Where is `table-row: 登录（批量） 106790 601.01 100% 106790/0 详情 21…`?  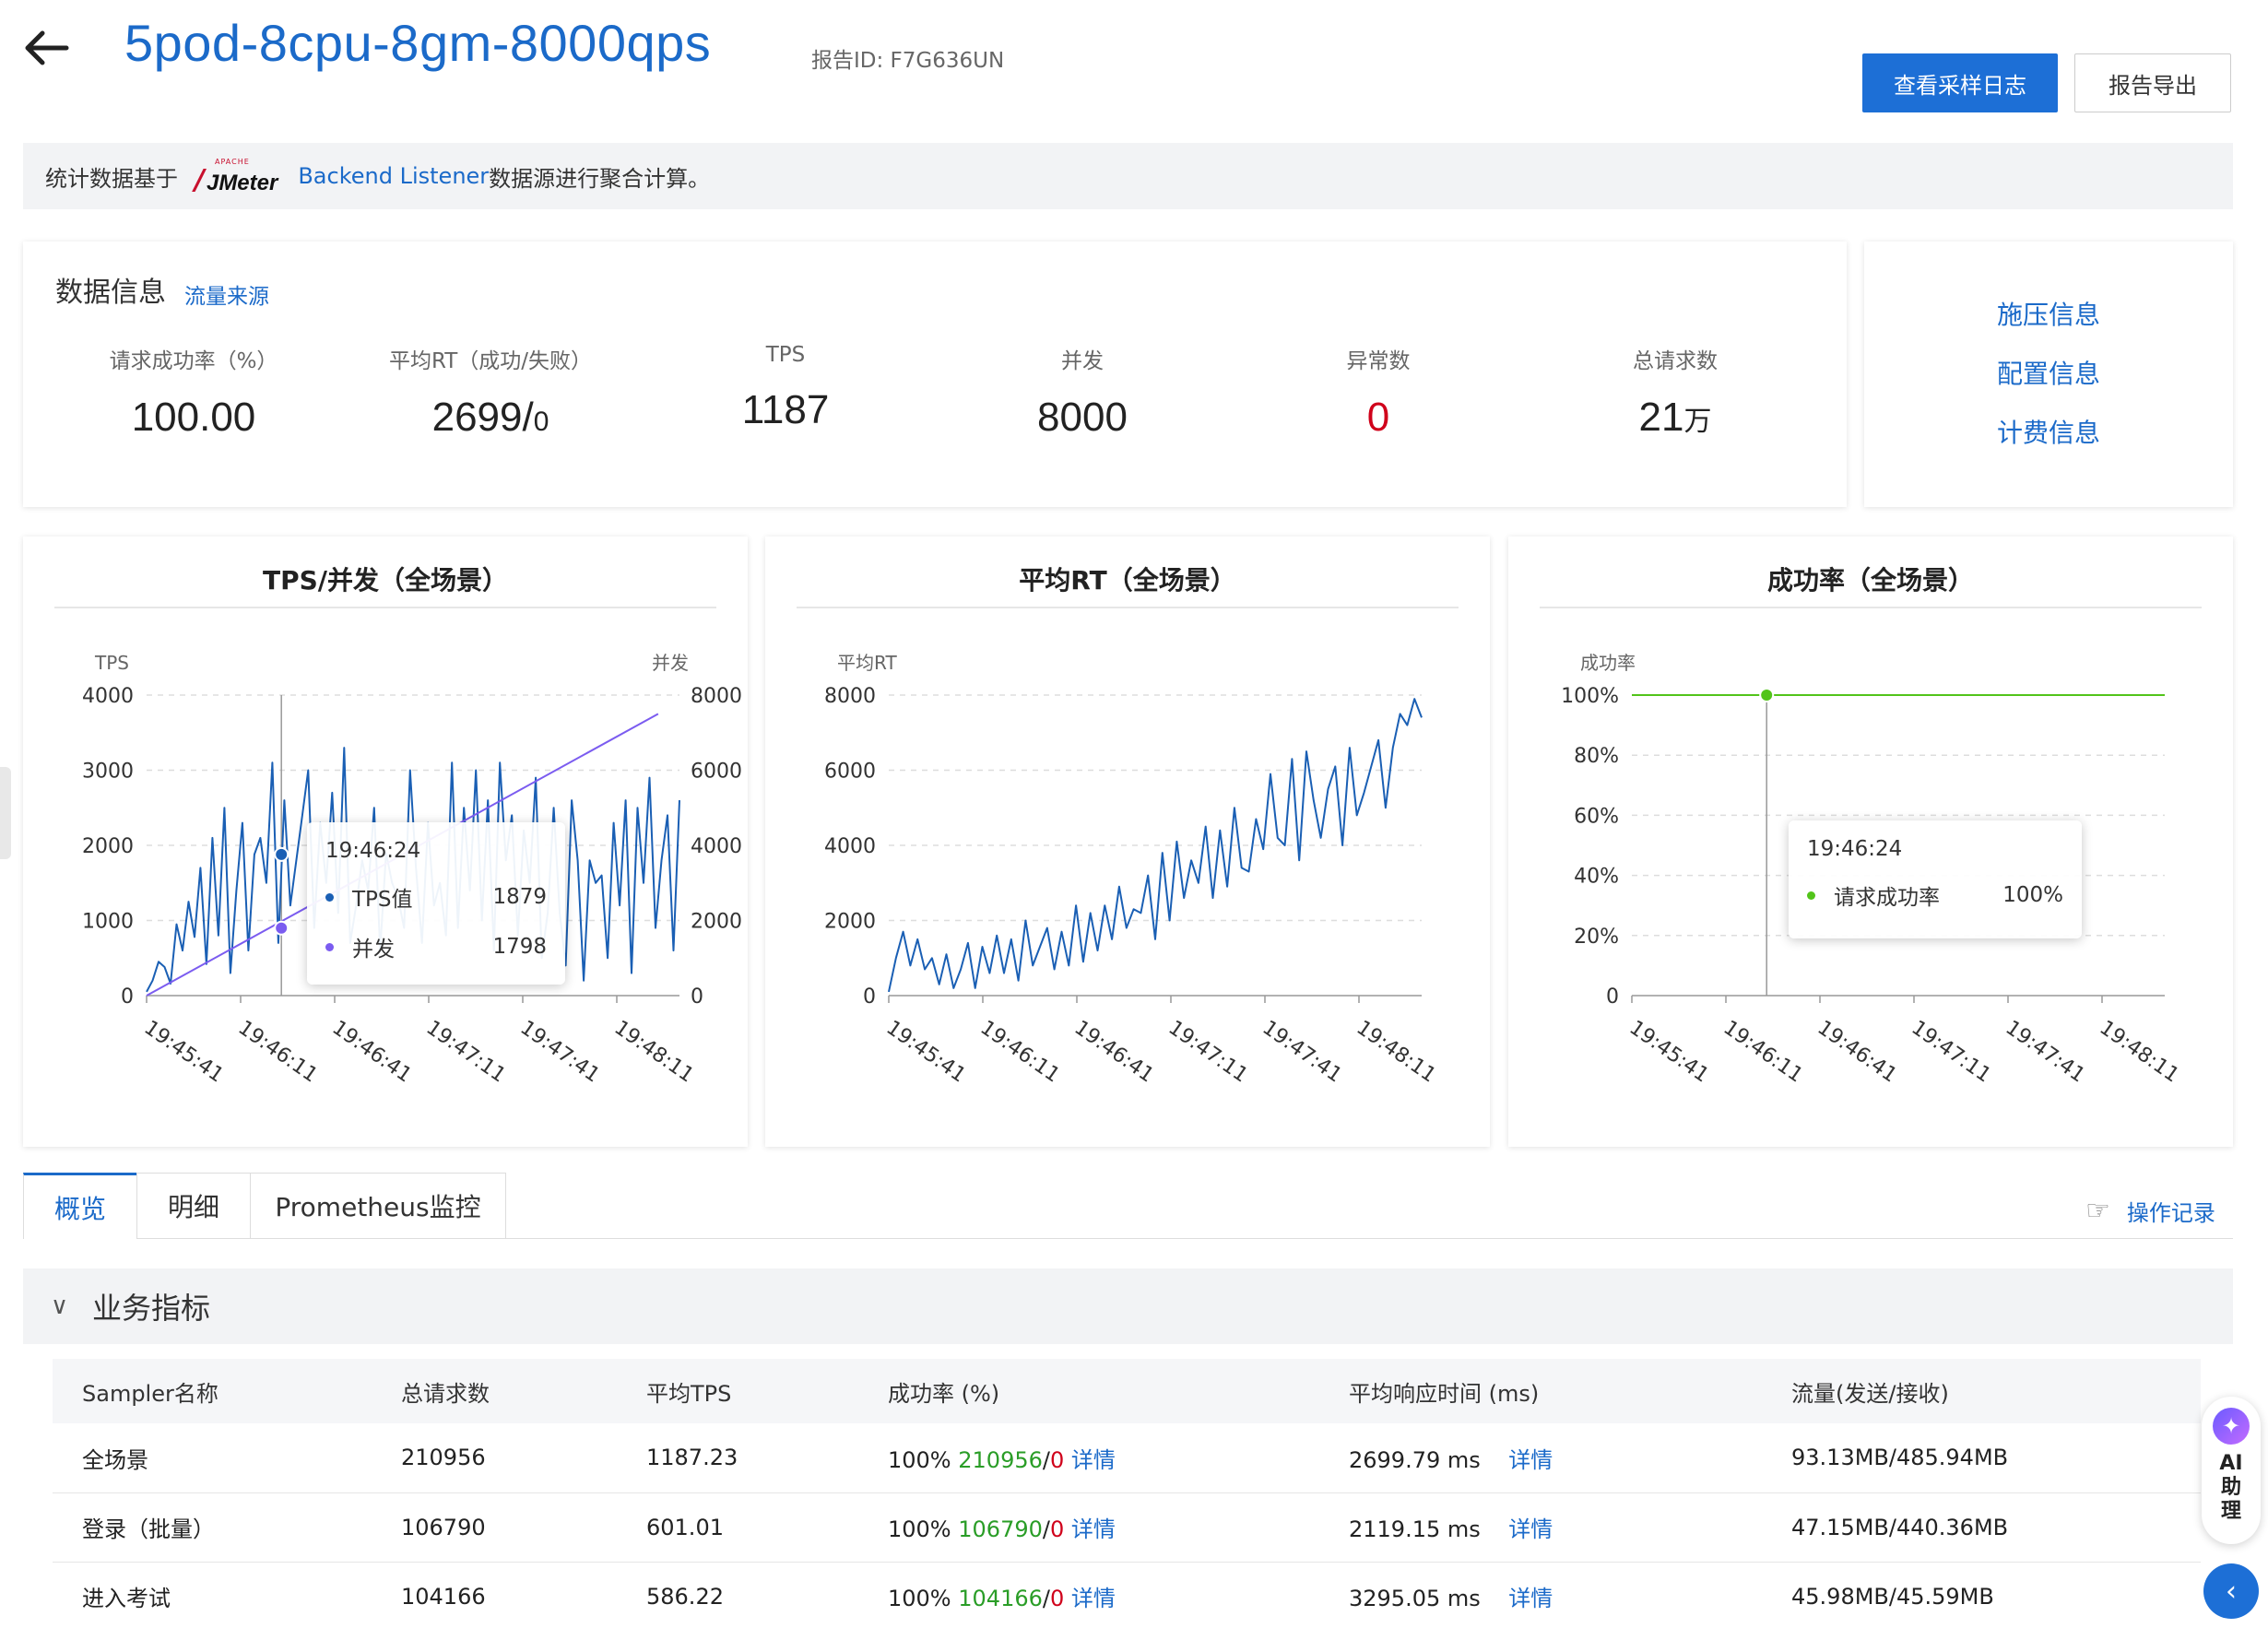 table-row: 登录（批量） 106790 601.01 100% 106790/0 详情 21… is located at coordinates (1127, 1528).